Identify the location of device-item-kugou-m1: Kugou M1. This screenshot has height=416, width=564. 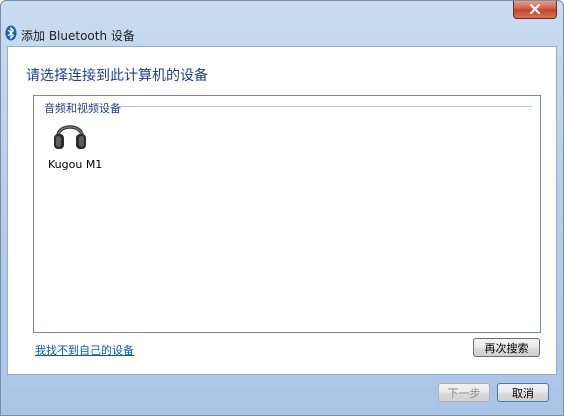
(74, 144).